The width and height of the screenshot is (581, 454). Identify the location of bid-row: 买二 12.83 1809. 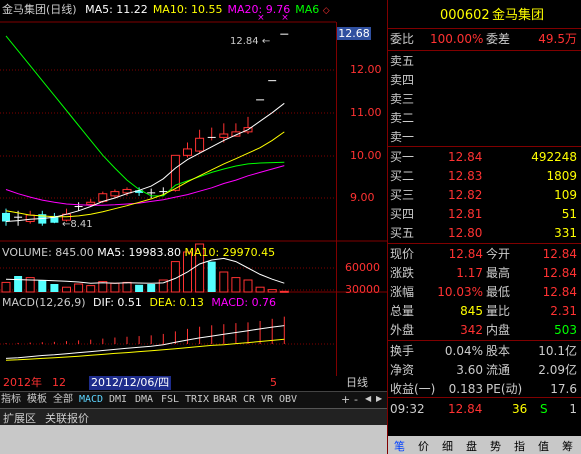
(484, 176).